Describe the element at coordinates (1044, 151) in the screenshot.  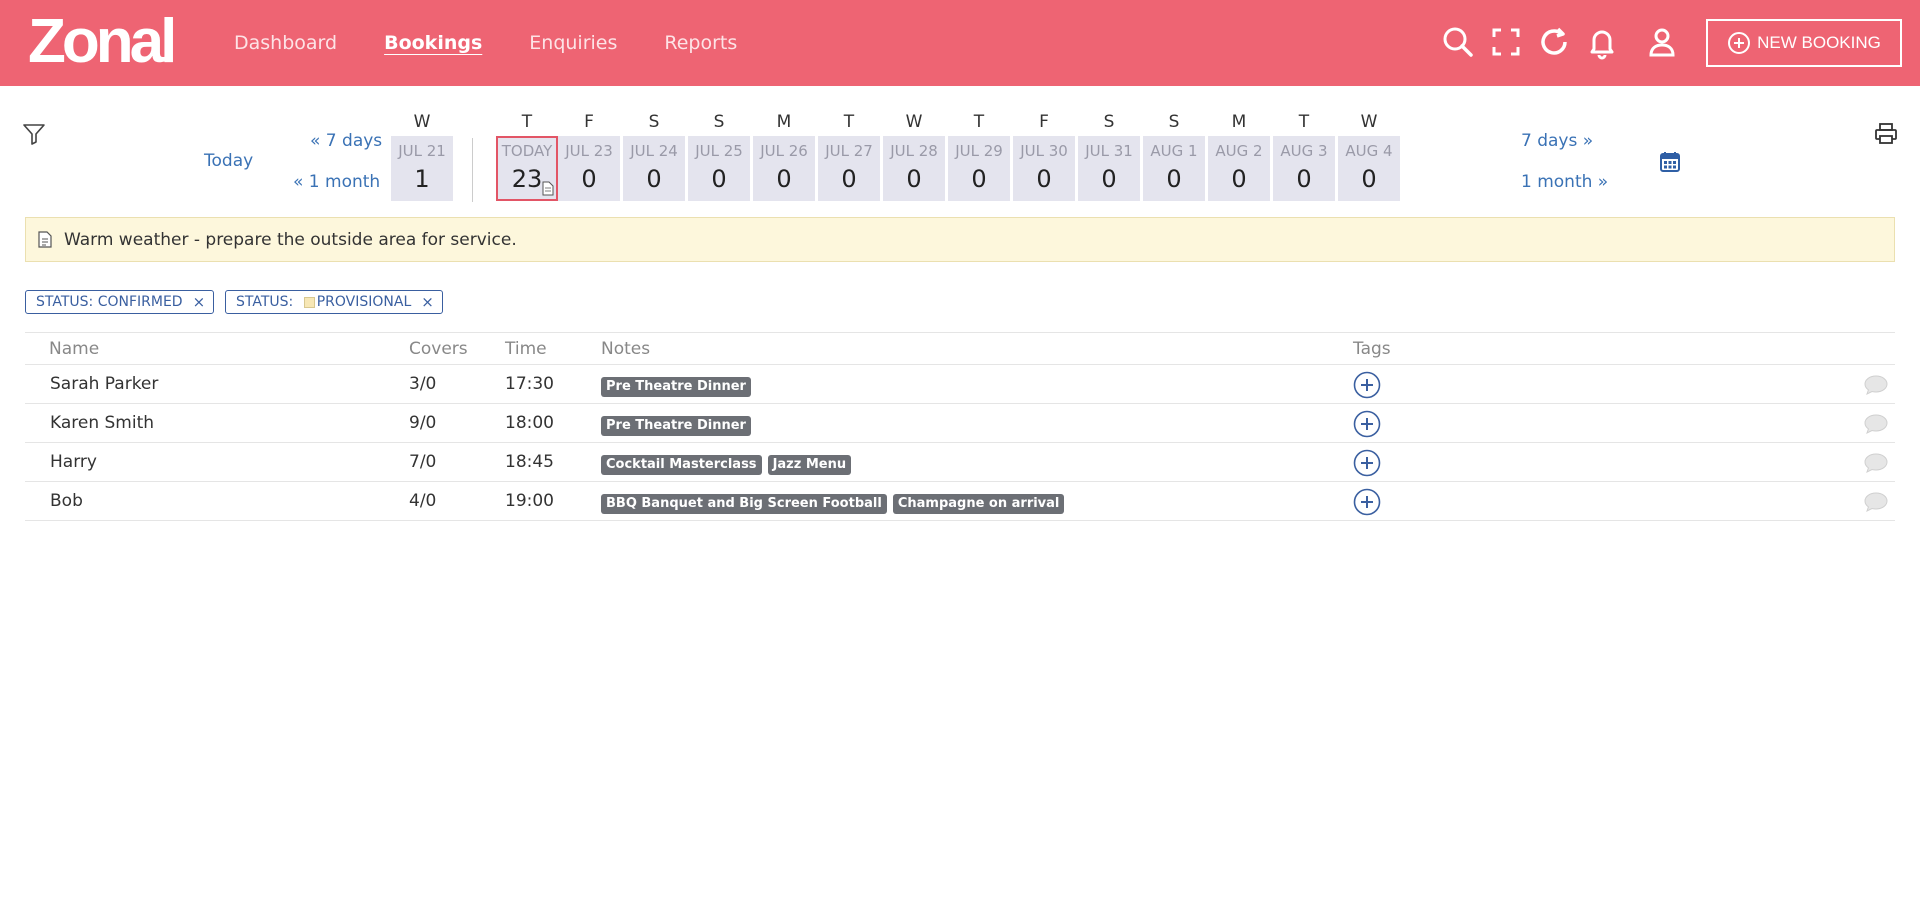
I see `day-label: JUL 30` at that location.